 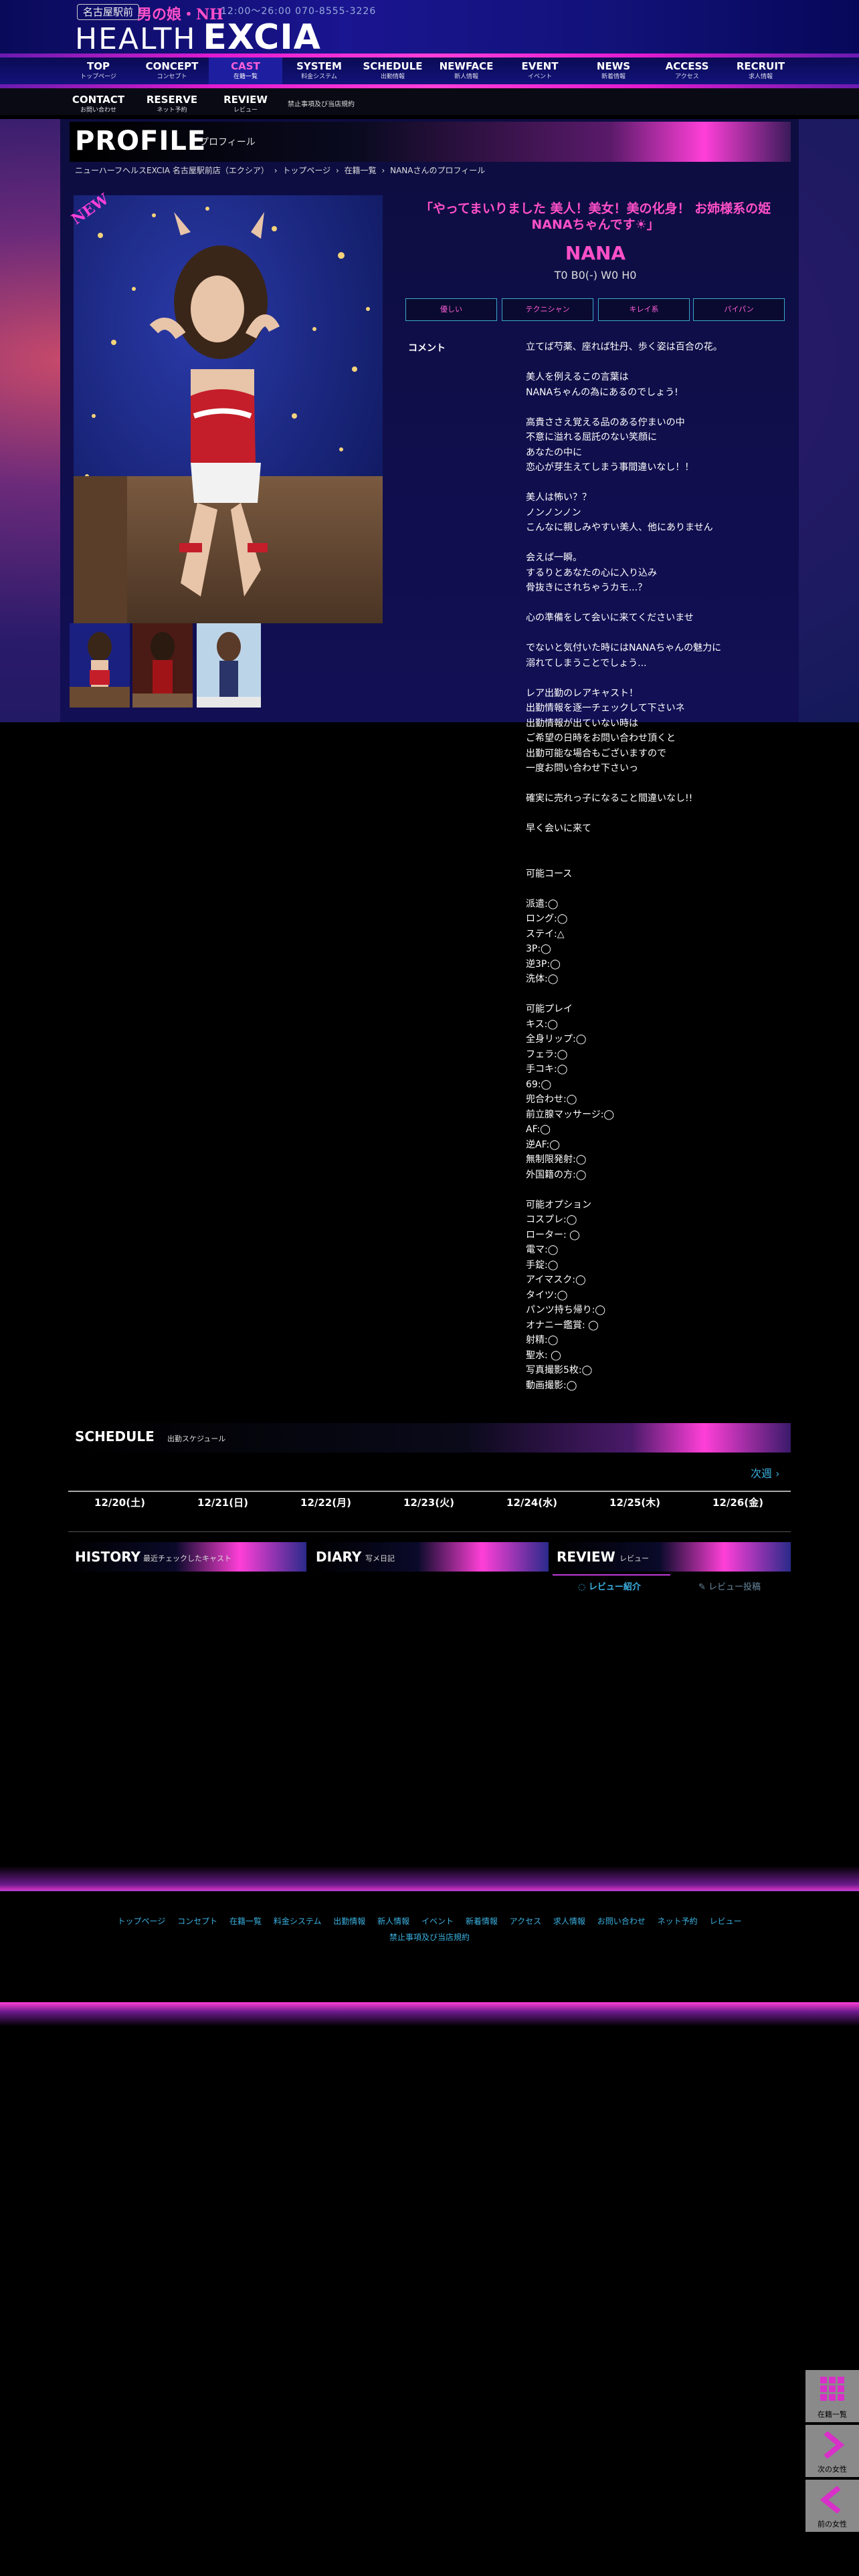 What do you see at coordinates (614, 1587) in the screenshot?
I see `review-intro-label: レビュー紹介` at bounding box center [614, 1587].